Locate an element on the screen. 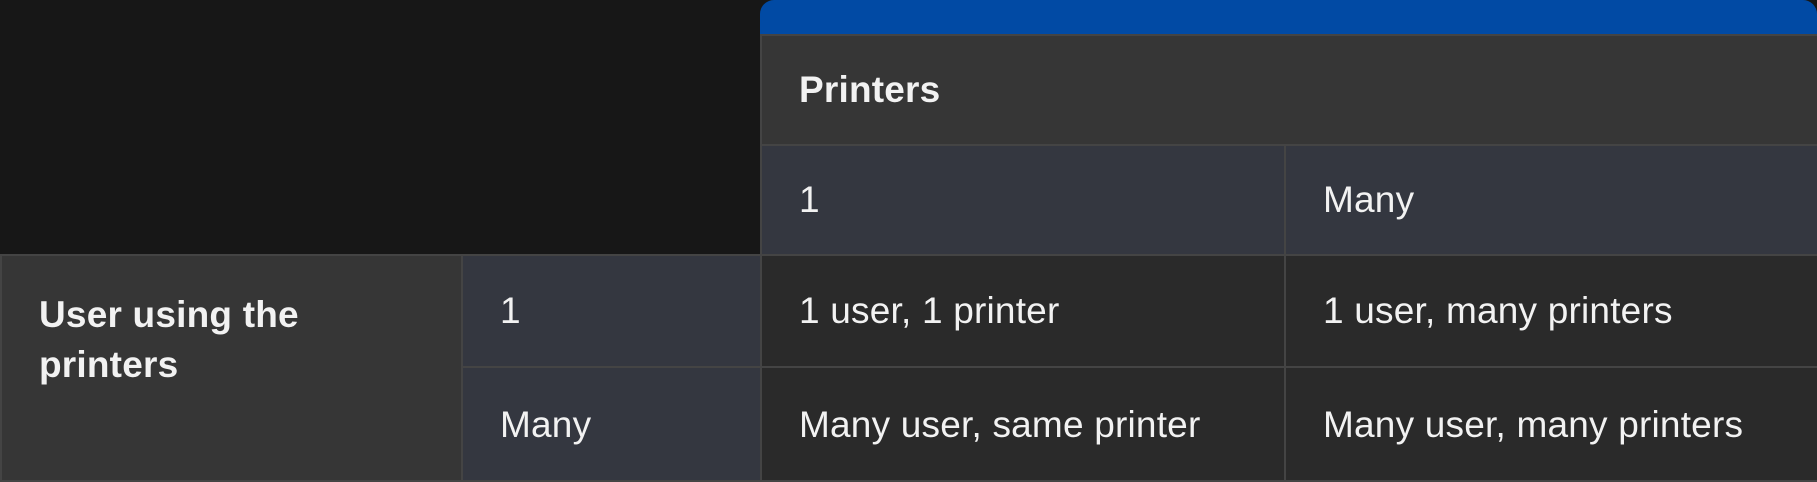 Image resolution: width=1817 pixels, height=482 pixels. column-subheader-1: 1 is located at coordinates (1023, 200).